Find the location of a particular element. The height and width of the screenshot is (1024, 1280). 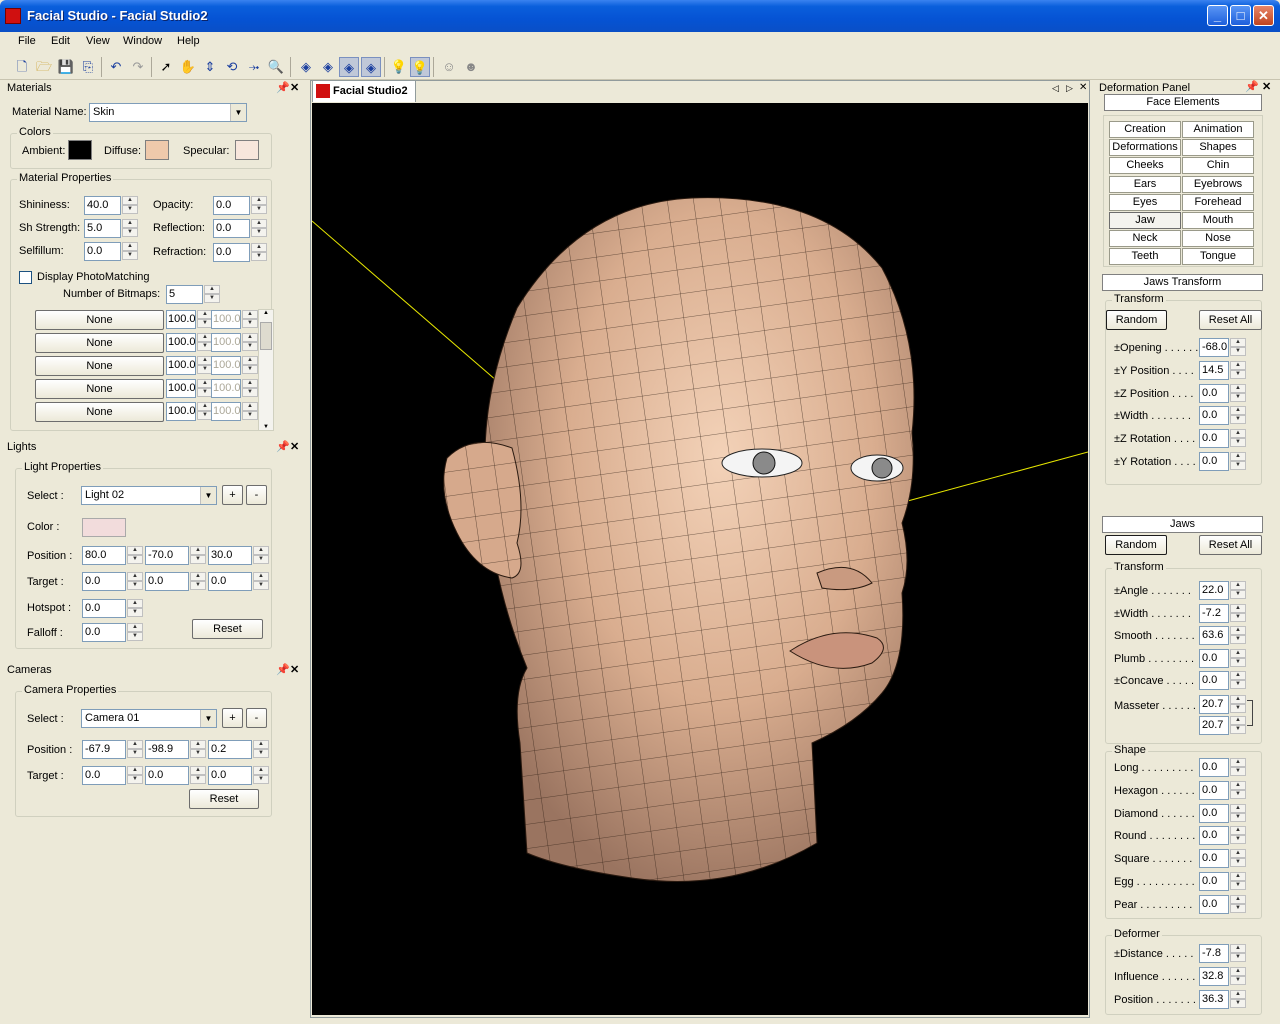

move-icon: ⇕ is located at coordinates (210, 67).